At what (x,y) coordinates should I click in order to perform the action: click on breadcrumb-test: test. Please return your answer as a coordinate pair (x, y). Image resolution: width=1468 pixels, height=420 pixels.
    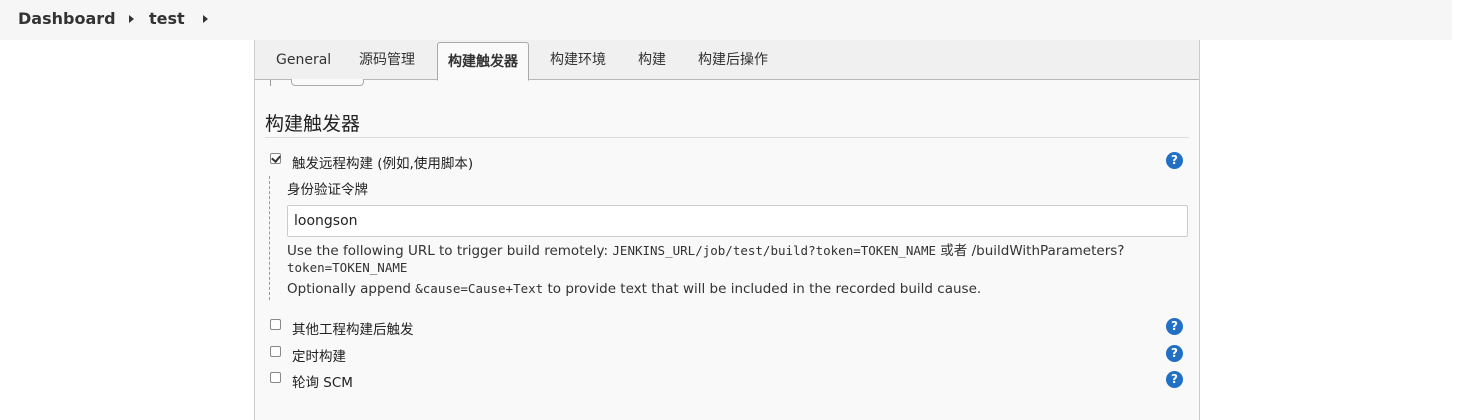
    Looking at the image, I should click on (167, 18).